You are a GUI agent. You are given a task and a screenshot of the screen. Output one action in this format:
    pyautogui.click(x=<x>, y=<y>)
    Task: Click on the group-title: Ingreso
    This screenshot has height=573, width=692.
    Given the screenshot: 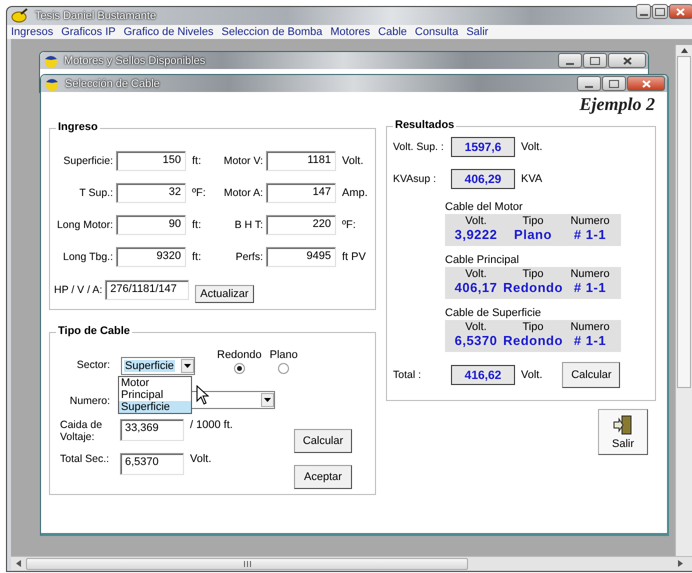 What is the action you would take?
    pyautogui.click(x=78, y=127)
    